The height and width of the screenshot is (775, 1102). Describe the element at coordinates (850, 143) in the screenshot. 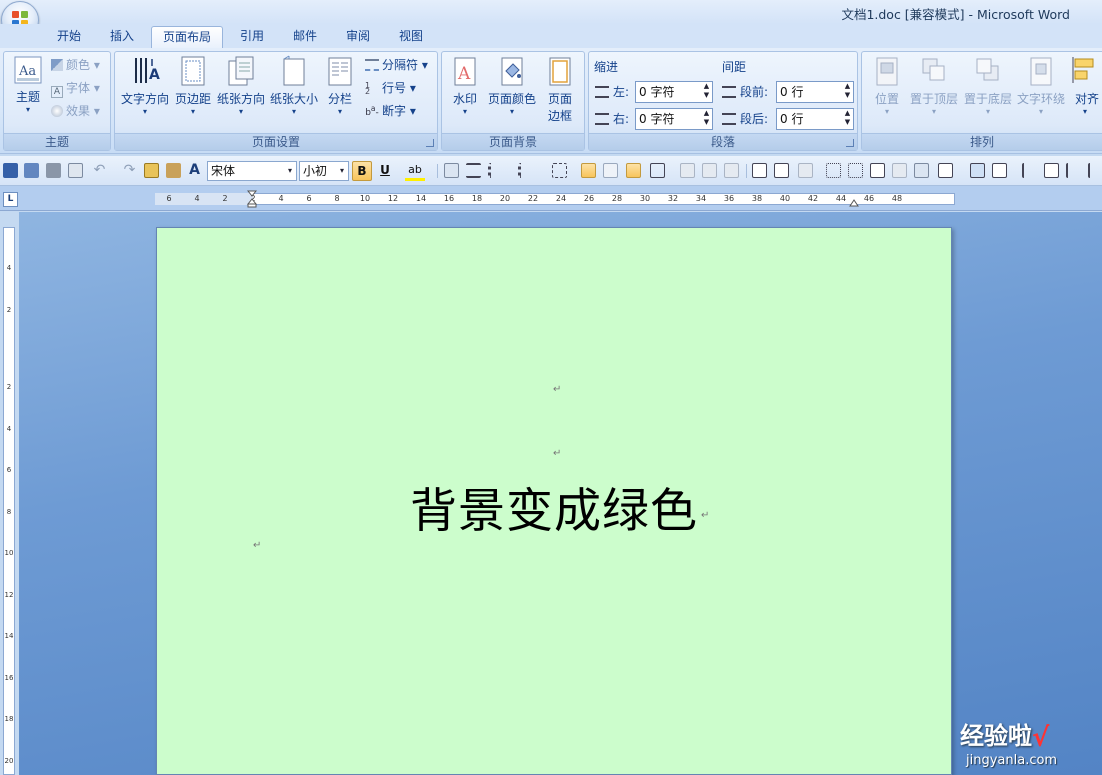

I see `paragraph-launcher` at that location.